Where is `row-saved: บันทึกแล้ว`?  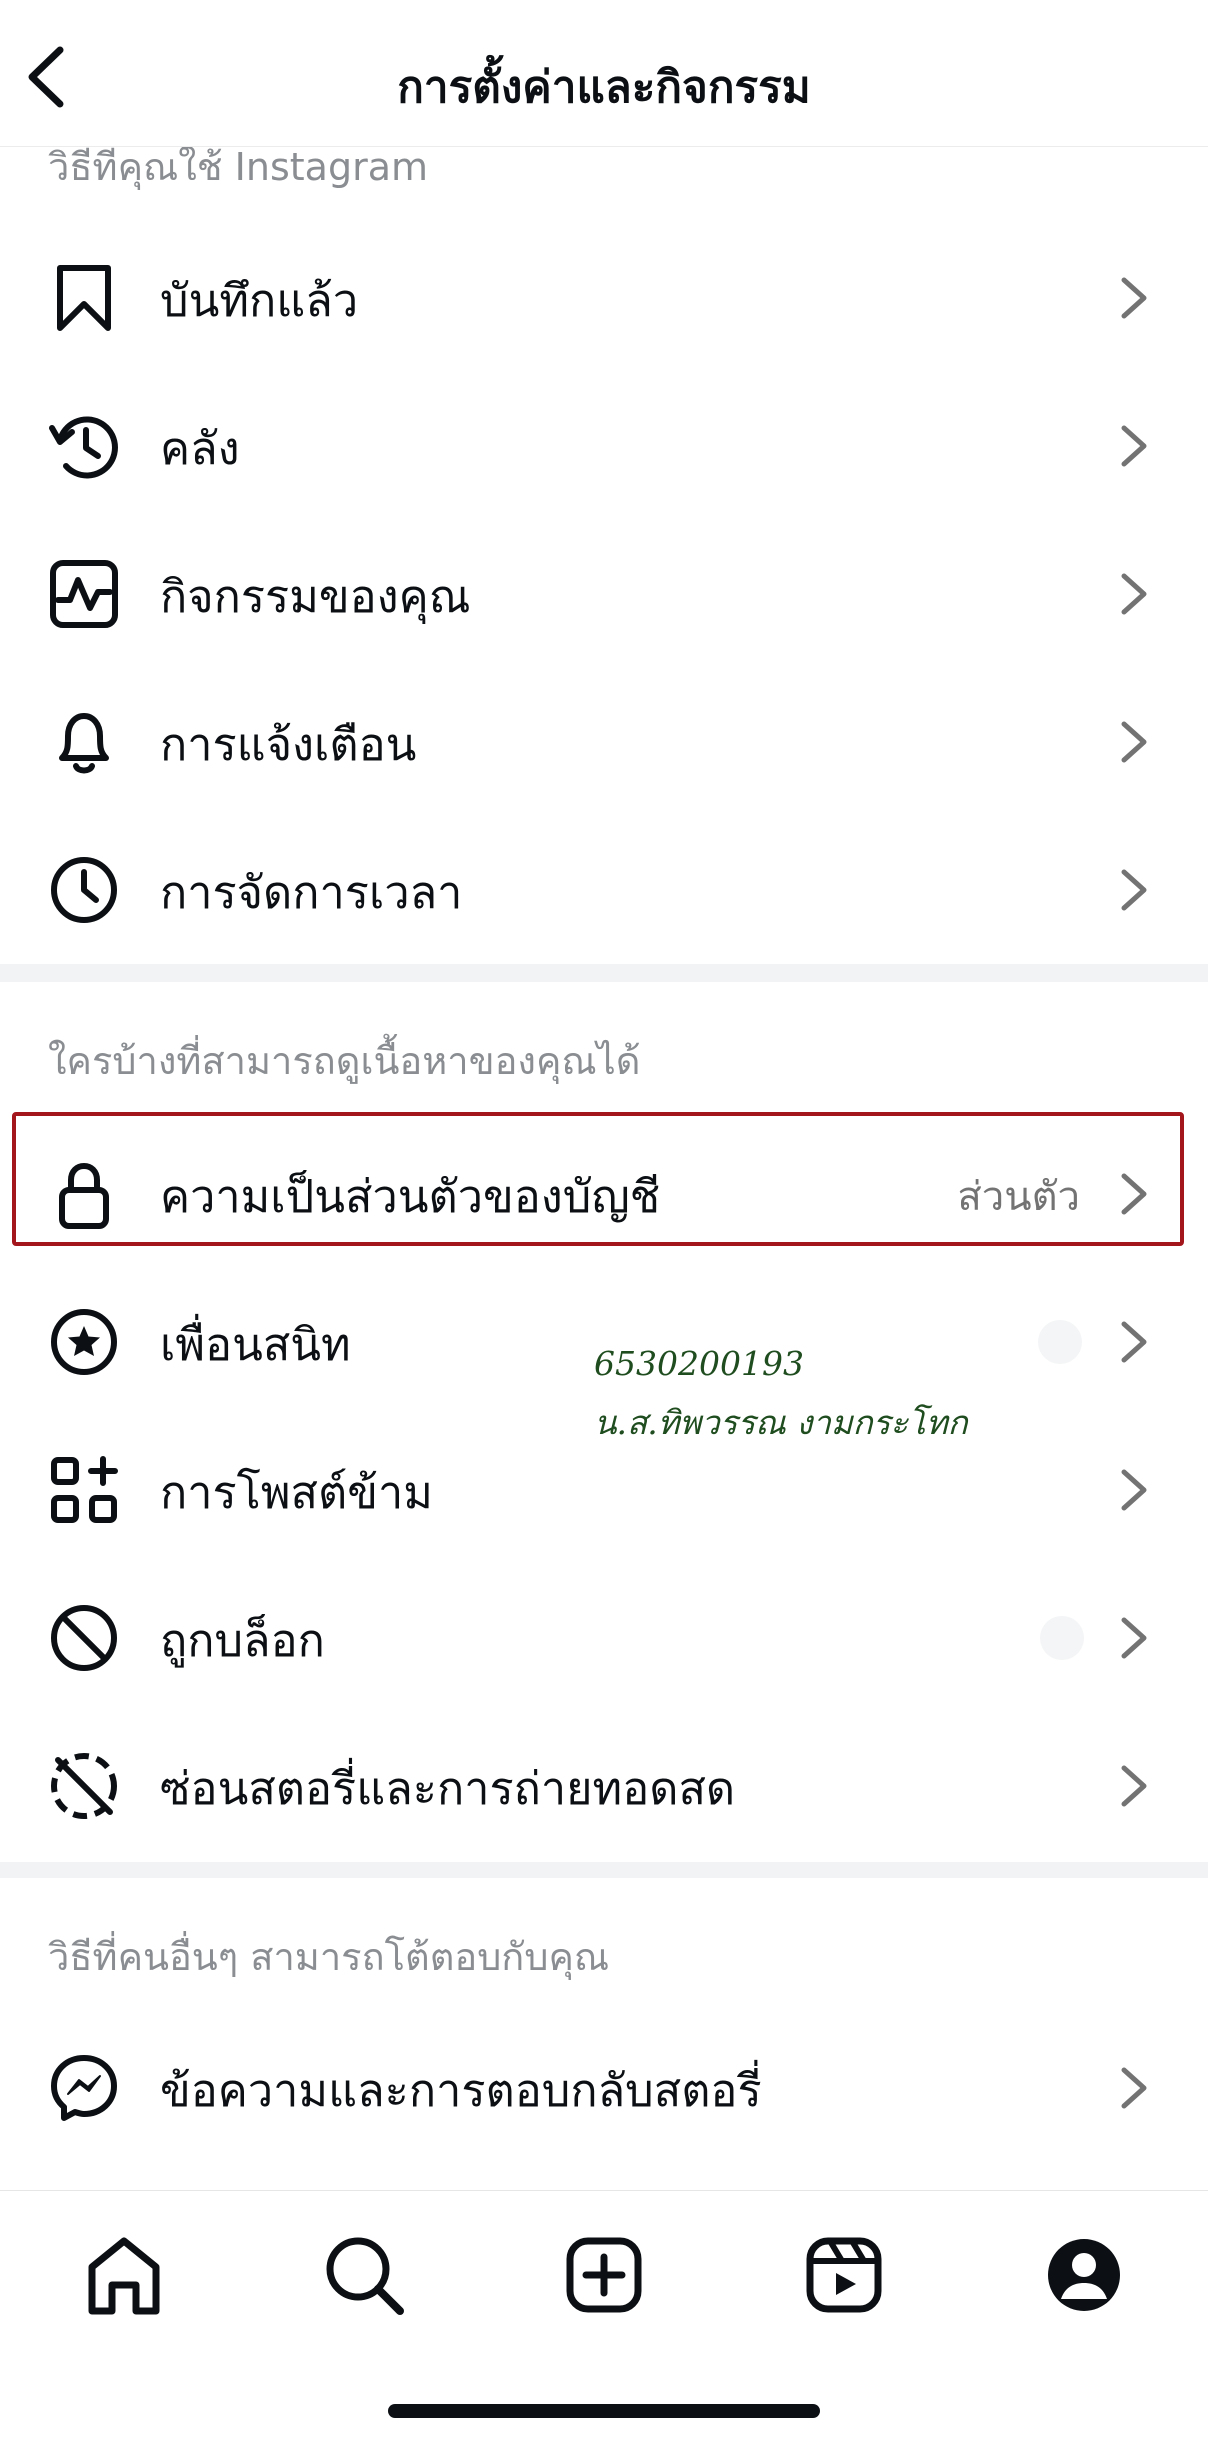 row-saved: บันทึกแล้ว is located at coordinates (604, 296).